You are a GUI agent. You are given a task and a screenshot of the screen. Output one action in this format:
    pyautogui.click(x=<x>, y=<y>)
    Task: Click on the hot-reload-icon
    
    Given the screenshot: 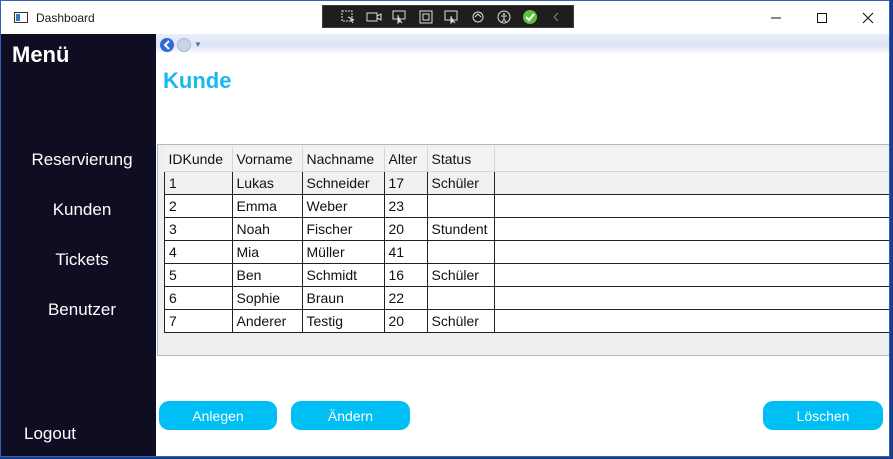 What is the action you would take?
    pyautogui.click(x=478, y=16)
    